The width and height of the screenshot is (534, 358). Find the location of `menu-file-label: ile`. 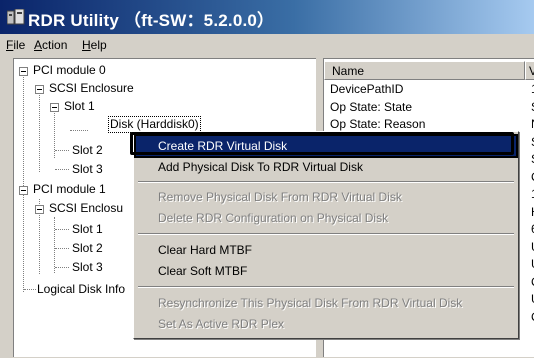

menu-file-label: ile is located at coordinates (19, 45).